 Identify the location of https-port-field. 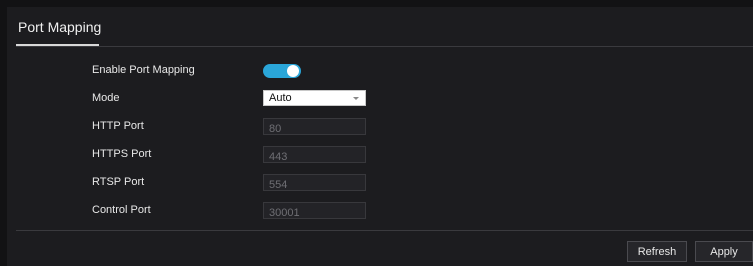
(314, 155).